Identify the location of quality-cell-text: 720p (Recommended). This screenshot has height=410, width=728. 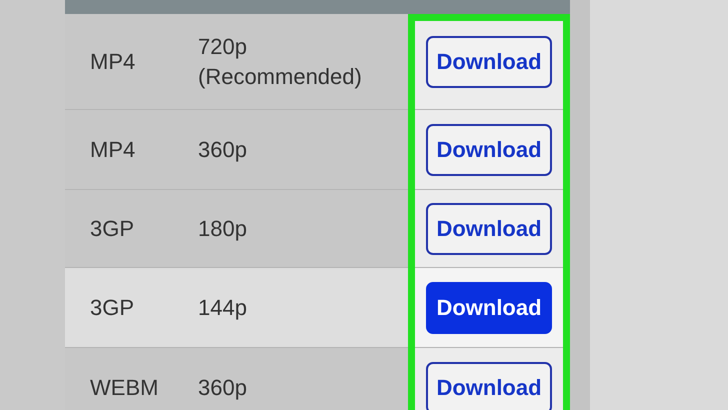
(280, 61).